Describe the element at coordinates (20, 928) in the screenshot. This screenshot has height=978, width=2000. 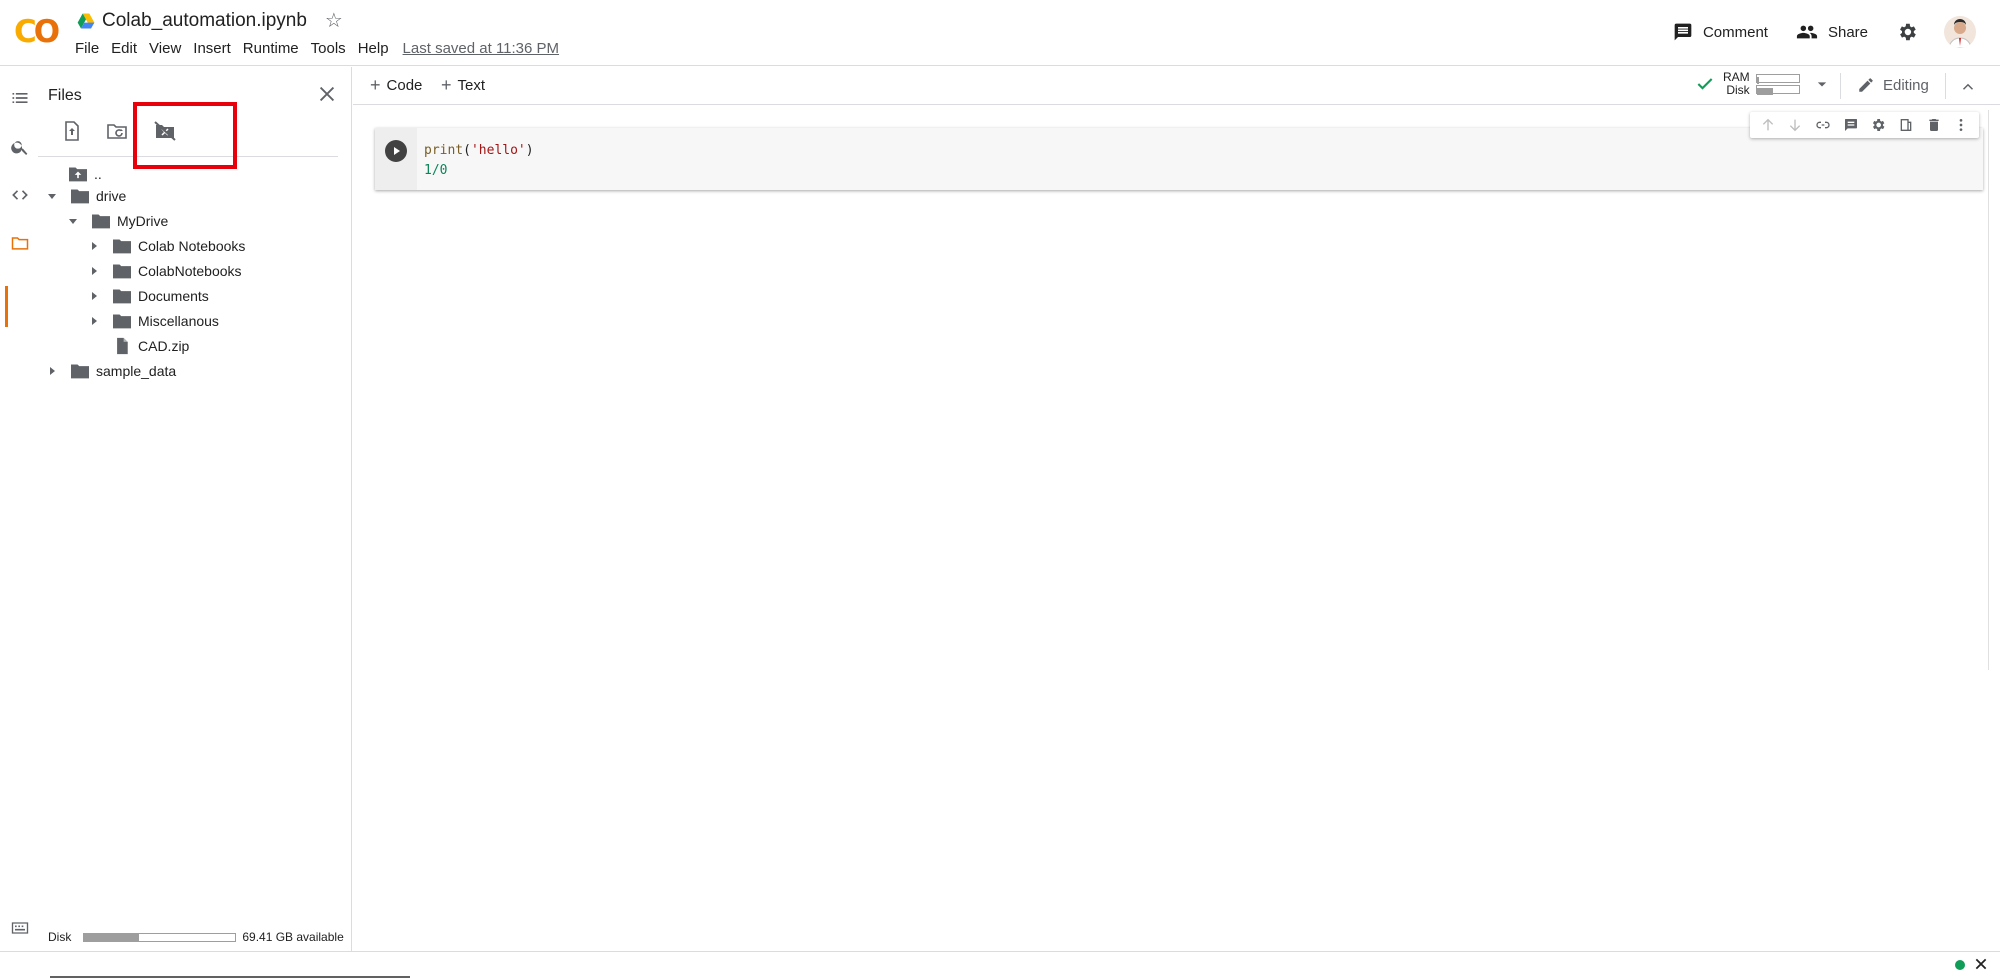
I see `terminal-keyboard-icon` at that location.